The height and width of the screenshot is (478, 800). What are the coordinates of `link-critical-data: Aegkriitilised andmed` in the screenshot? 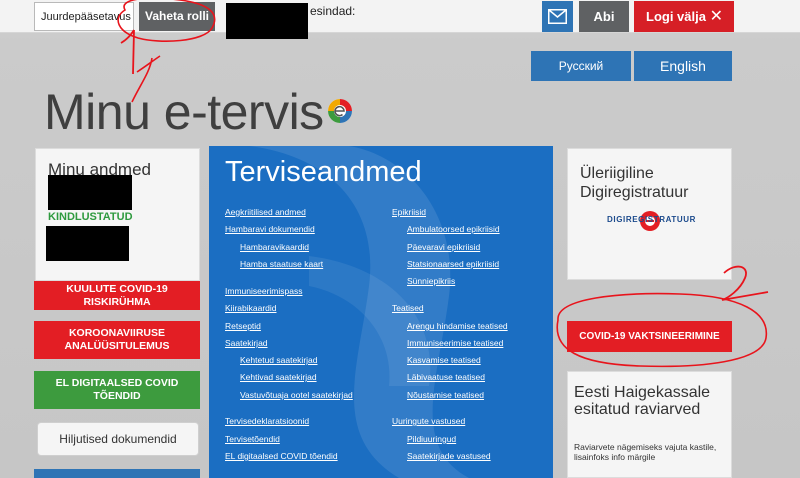 It's located at (265, 212).